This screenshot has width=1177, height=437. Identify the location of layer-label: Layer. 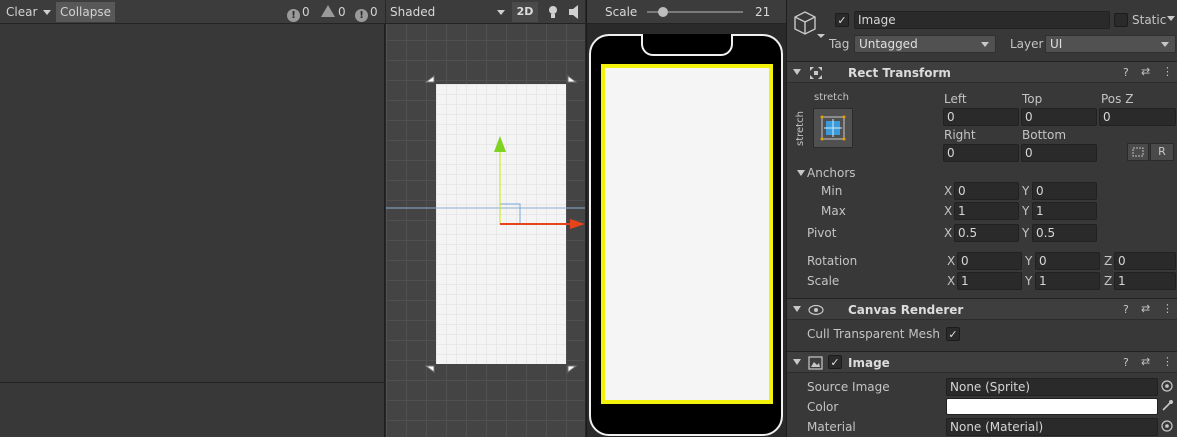
(1027, 44).